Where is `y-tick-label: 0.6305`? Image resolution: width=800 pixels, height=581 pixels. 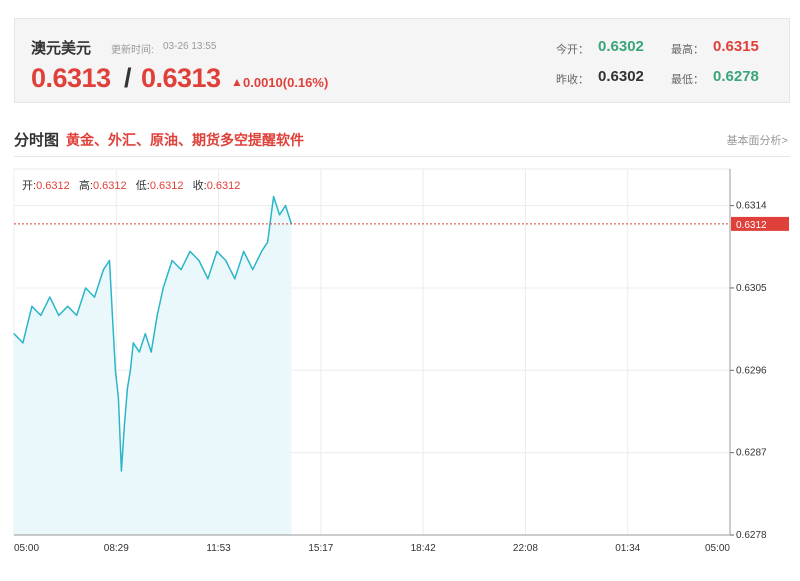
y-tick-label: 0.6305 is located at coordinates (751, 288).